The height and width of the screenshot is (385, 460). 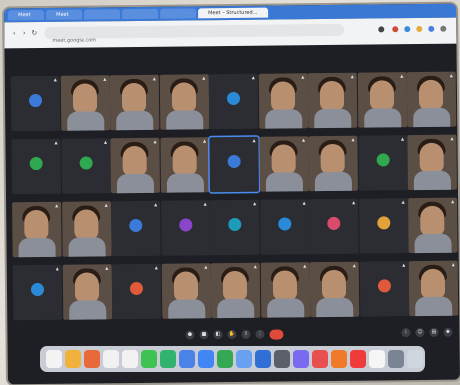 What do you see at coordinates (431, 28) in the screenshot?
I see `profile-avatar` at bounding box center [431, 28].